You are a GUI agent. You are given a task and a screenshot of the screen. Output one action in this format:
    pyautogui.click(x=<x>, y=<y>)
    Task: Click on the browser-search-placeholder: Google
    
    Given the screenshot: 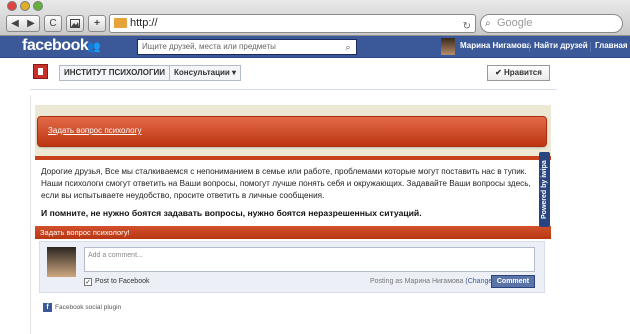 What is the action you would take?
    pyautogui.click(x=515, y=23)
    